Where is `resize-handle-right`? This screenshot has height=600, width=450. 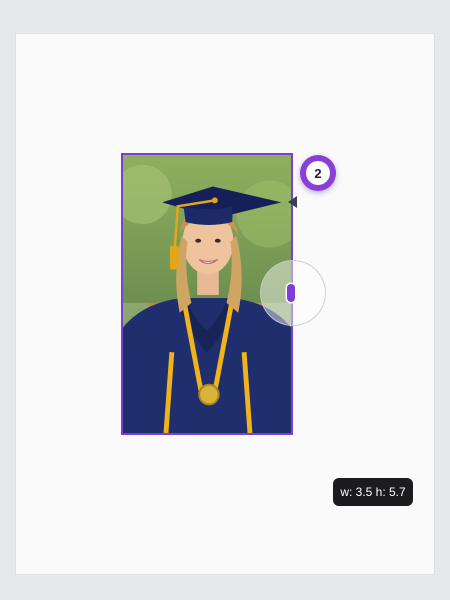
resize-handle-right is located at coordinates (291, 293).